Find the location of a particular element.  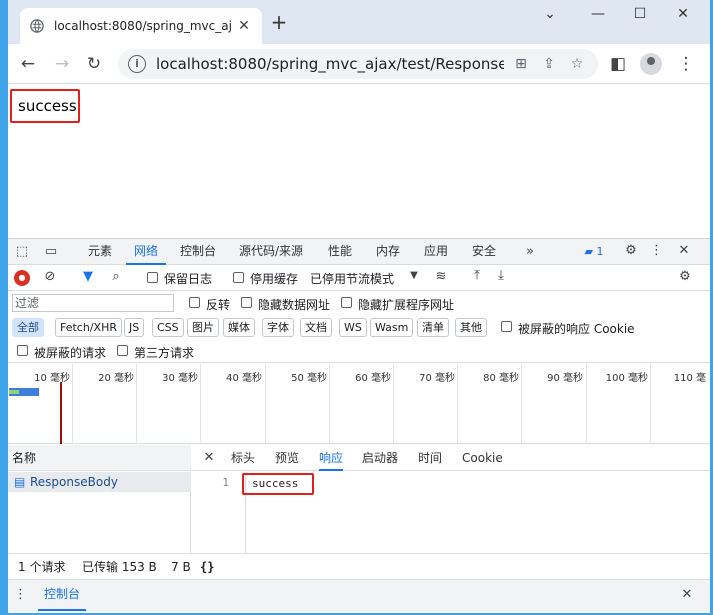

site-info-icon: i is located at coordinates (137, 64).